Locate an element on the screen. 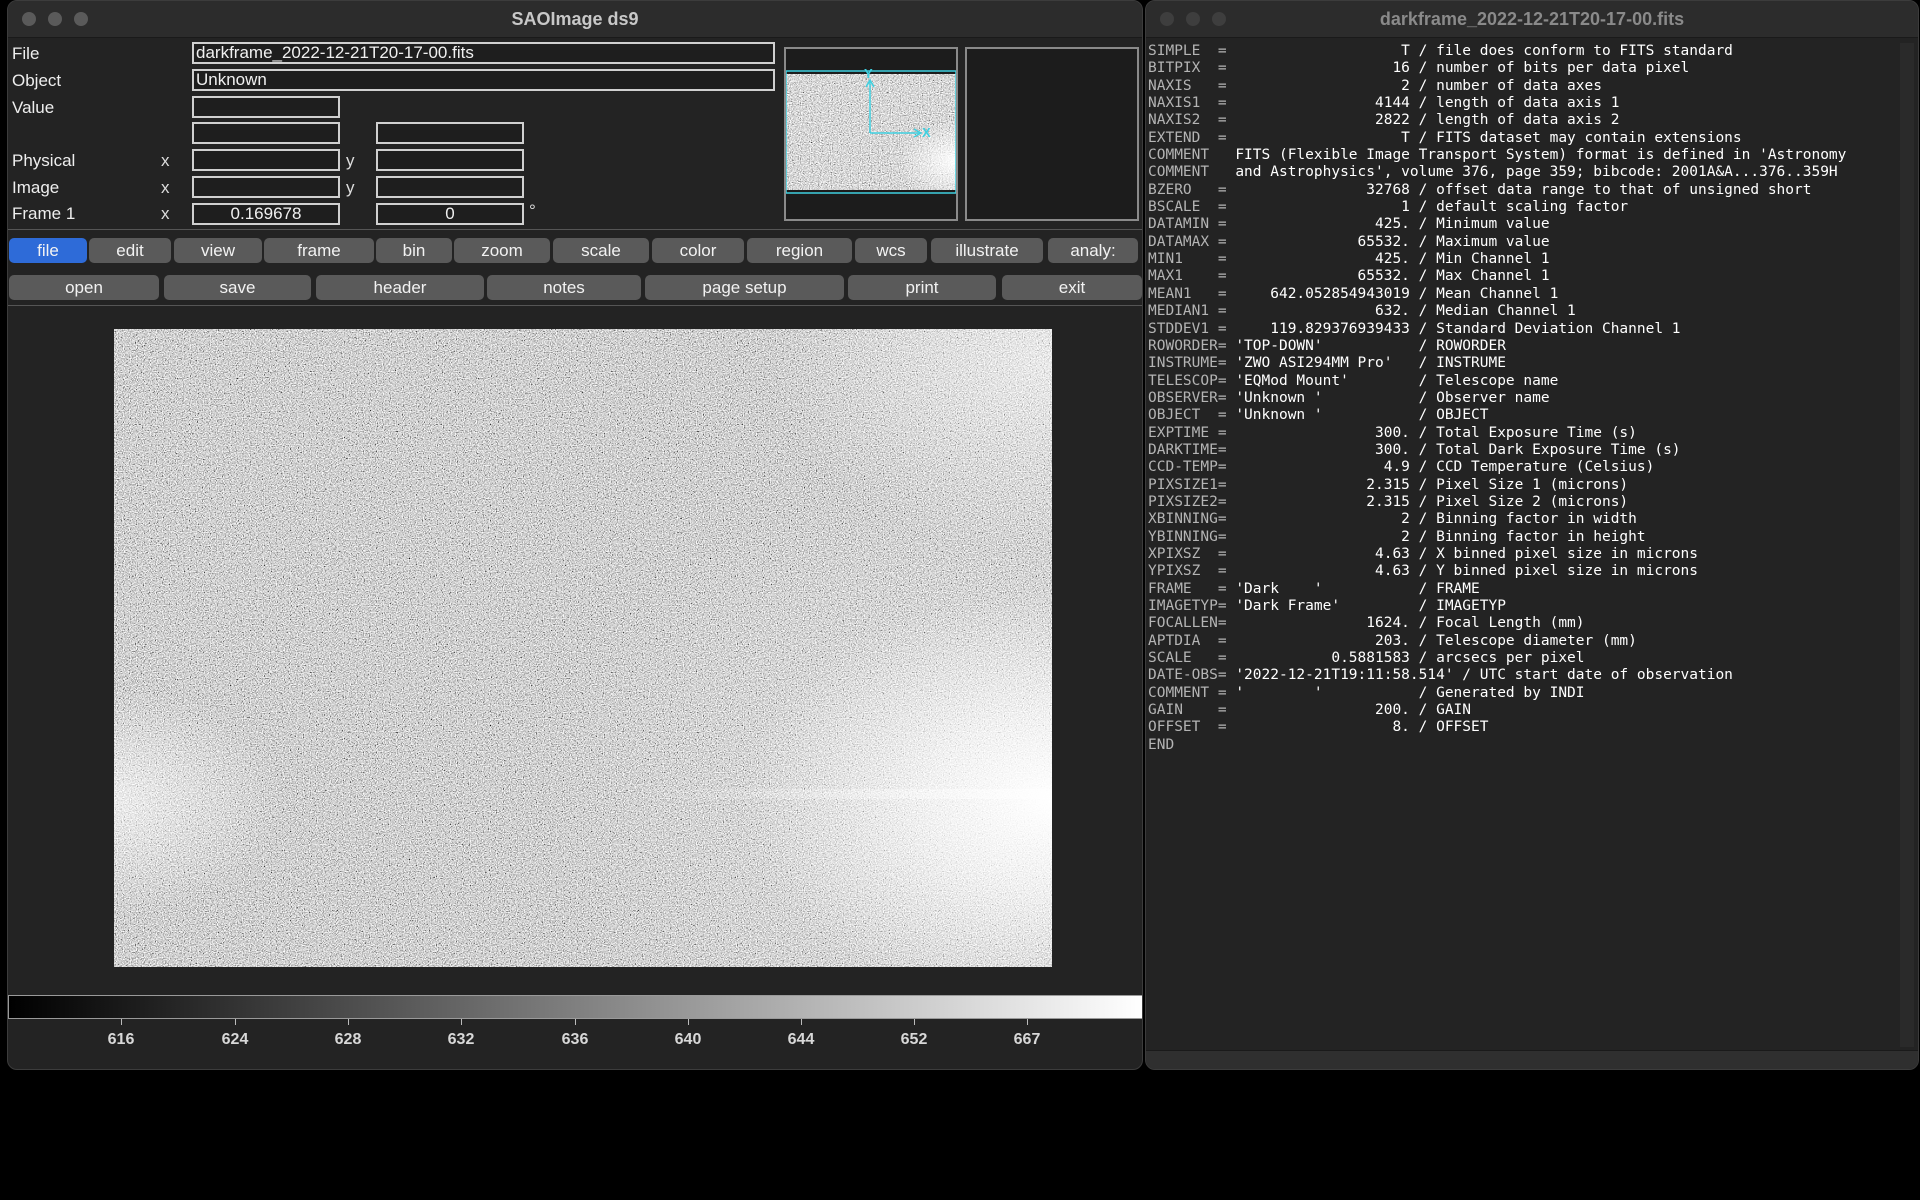 The height and width of the screenshot is (1200, 1920). menu-zoom-button: zoom is located at coordinates (502, 250).